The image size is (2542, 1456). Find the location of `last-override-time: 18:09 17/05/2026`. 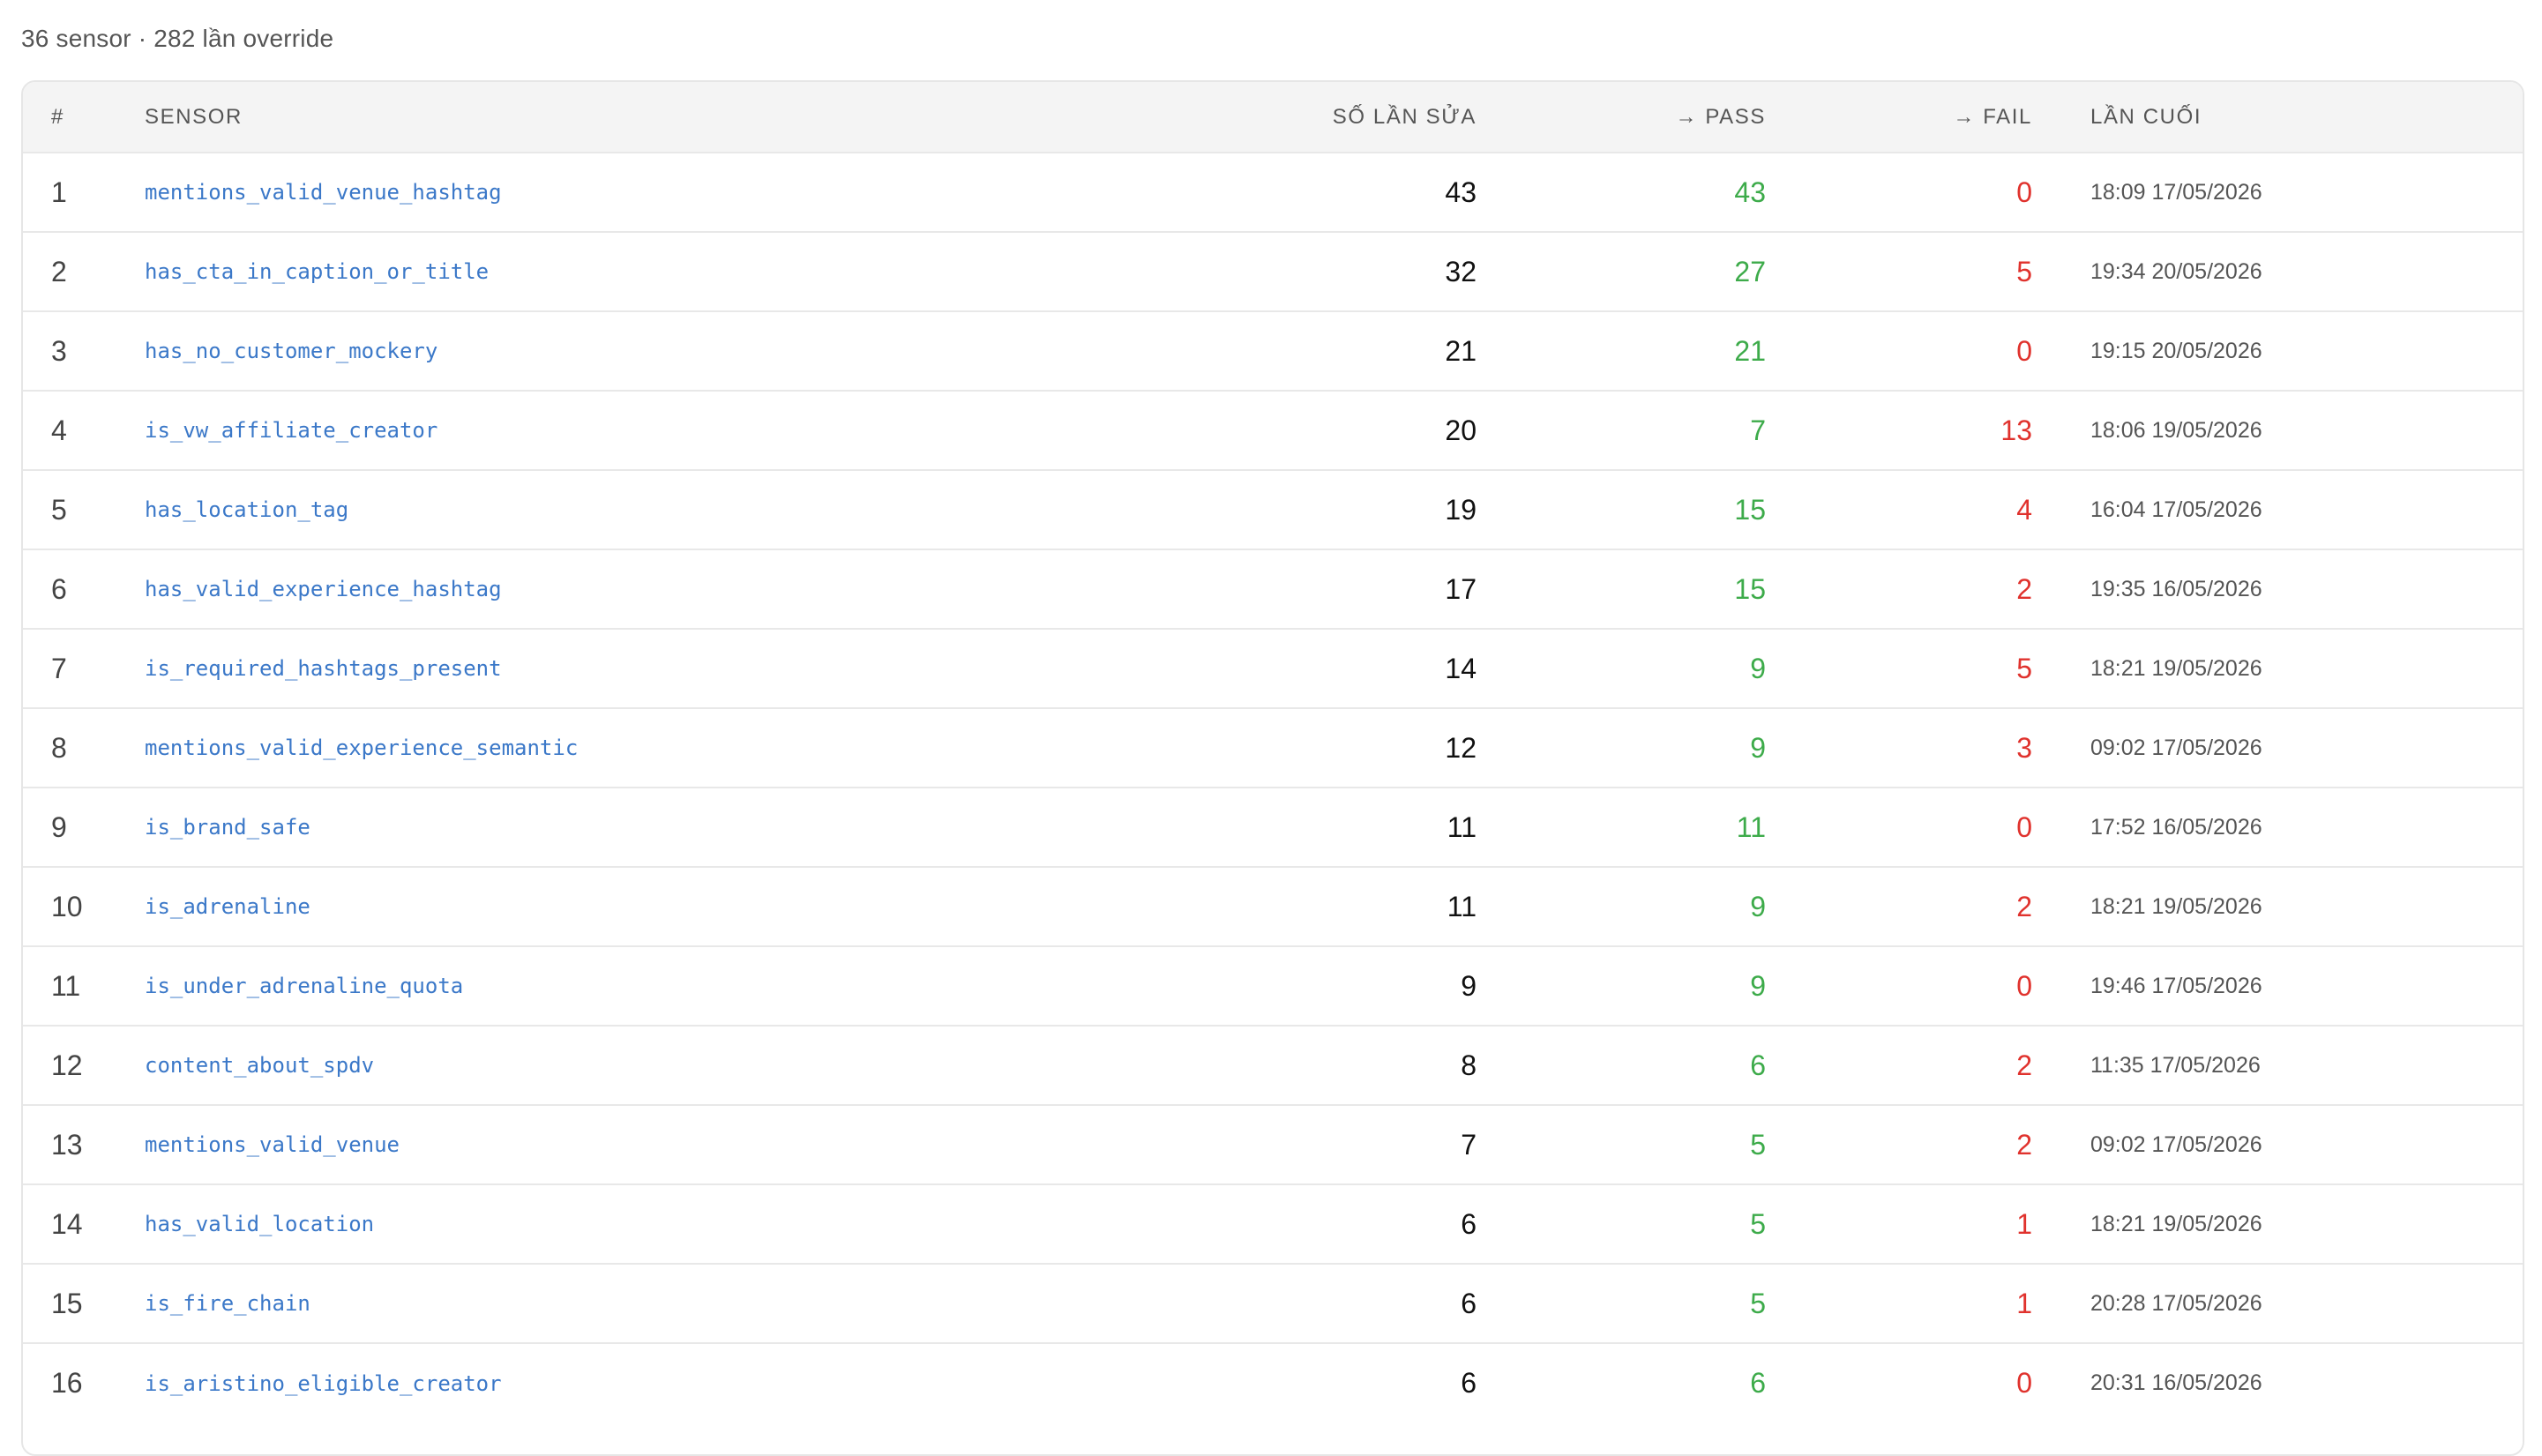

last-override-time: 18:09 17/05/2026 is located at coordinates (2176, 192).